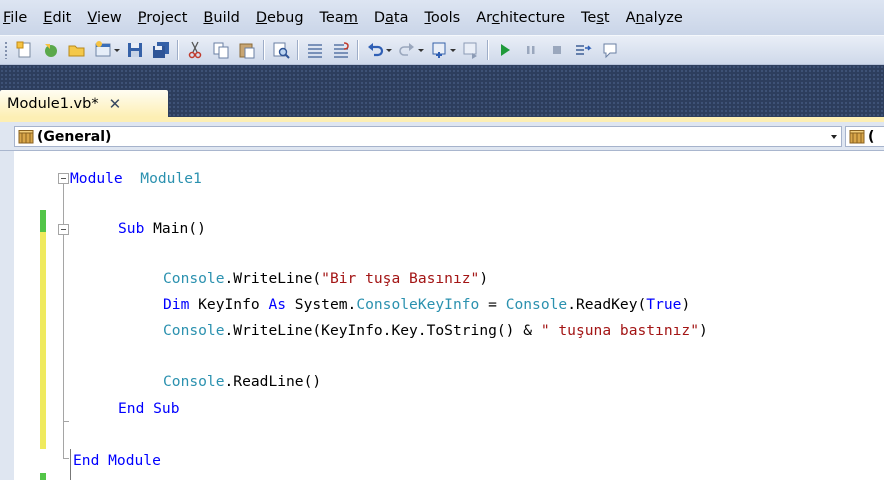  Describe the element at coordinates (6, 50) in the screenshot. I see `toolbar-grip` at that location.